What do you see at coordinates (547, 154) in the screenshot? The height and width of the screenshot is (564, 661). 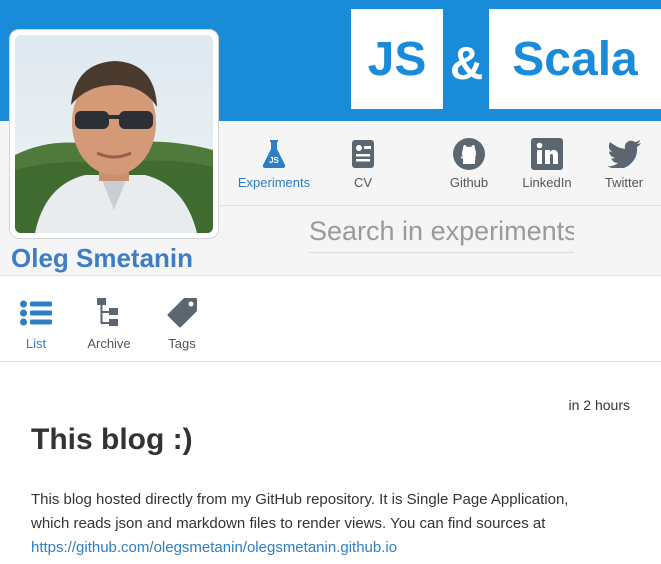 I see `linkedin-icon` at bounding box center [547, 154].